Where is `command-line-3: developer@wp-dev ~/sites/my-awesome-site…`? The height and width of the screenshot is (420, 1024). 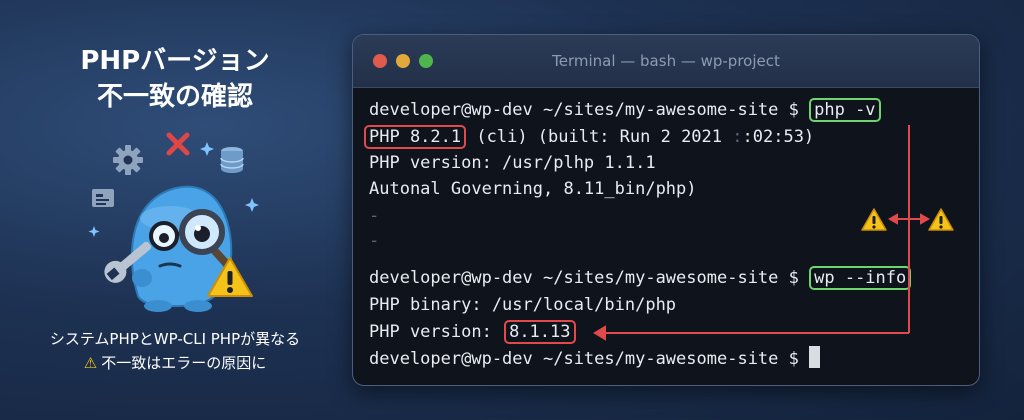
command-line-3: developer@wp-dev ~/sites/my-awesome-site… is located at coordinates (595, 359).